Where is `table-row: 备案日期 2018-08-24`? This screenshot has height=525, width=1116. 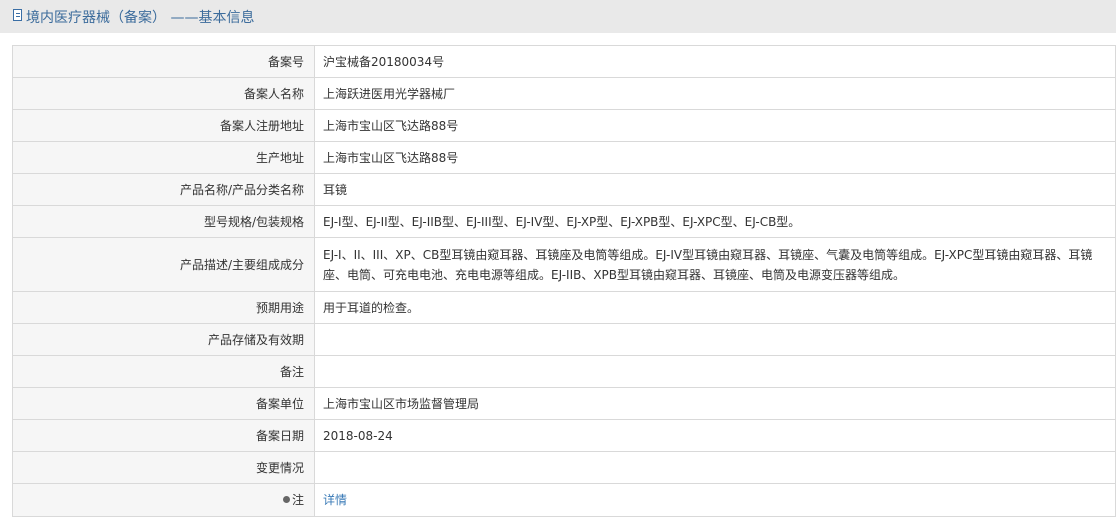 table-row: 备案日期 2018-08-24 is located at coordinates (564, 435).